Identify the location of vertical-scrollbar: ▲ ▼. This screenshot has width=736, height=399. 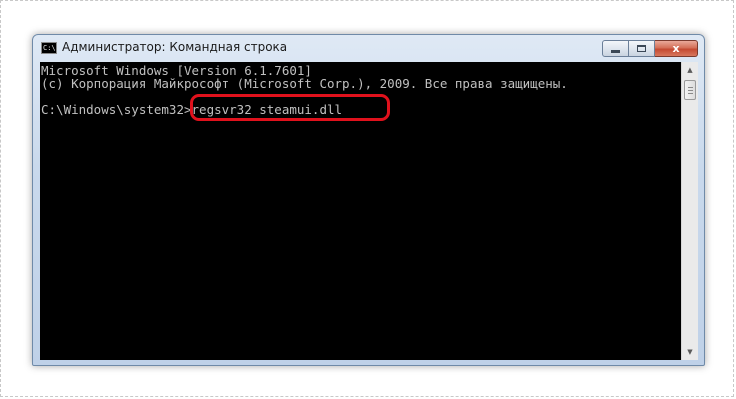
(689, 211).